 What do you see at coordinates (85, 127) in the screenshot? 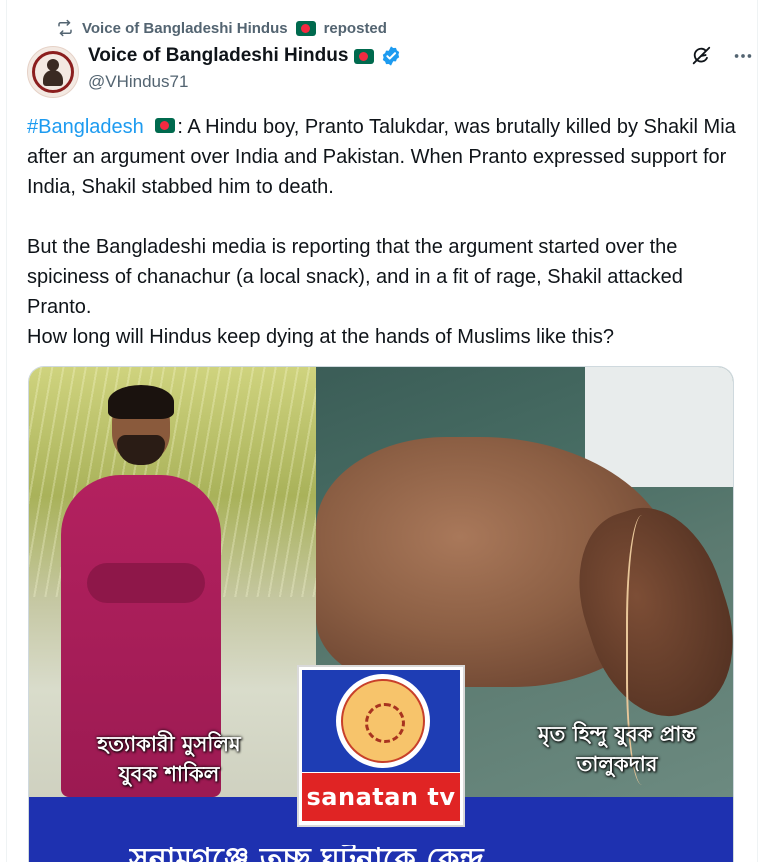
I see `hashtag-link: #Bangladesh` at bounding box center [85, 127].